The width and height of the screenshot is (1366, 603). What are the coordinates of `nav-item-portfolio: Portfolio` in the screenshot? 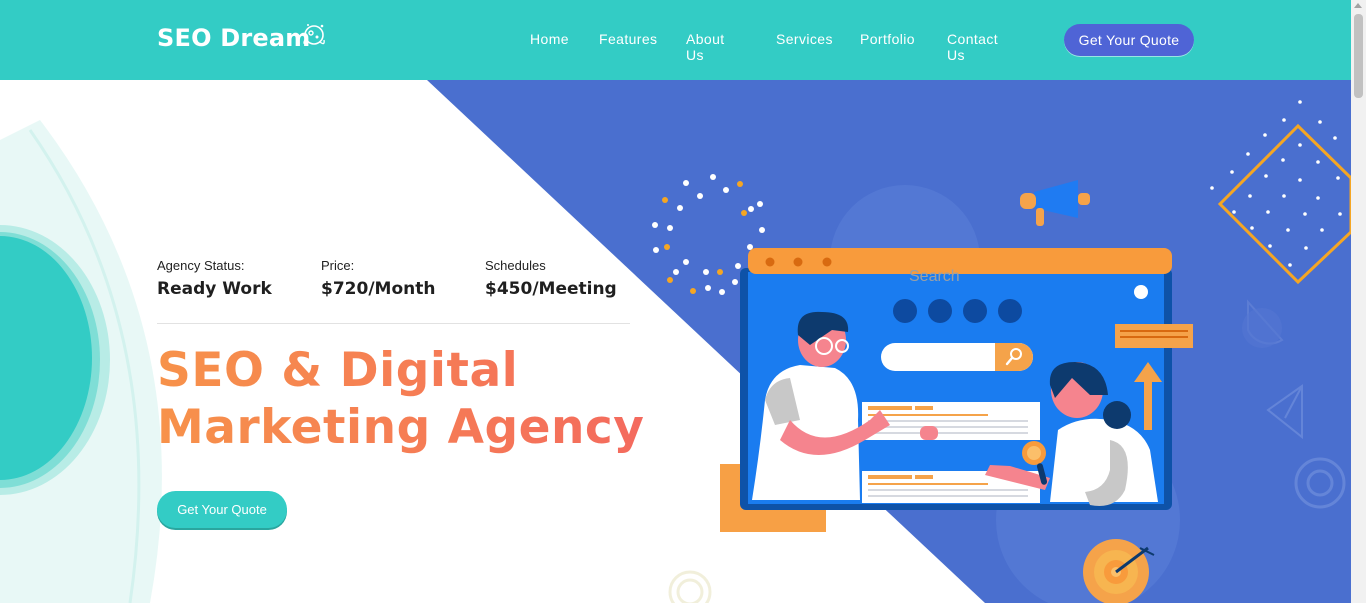 It's located at (887, 39).